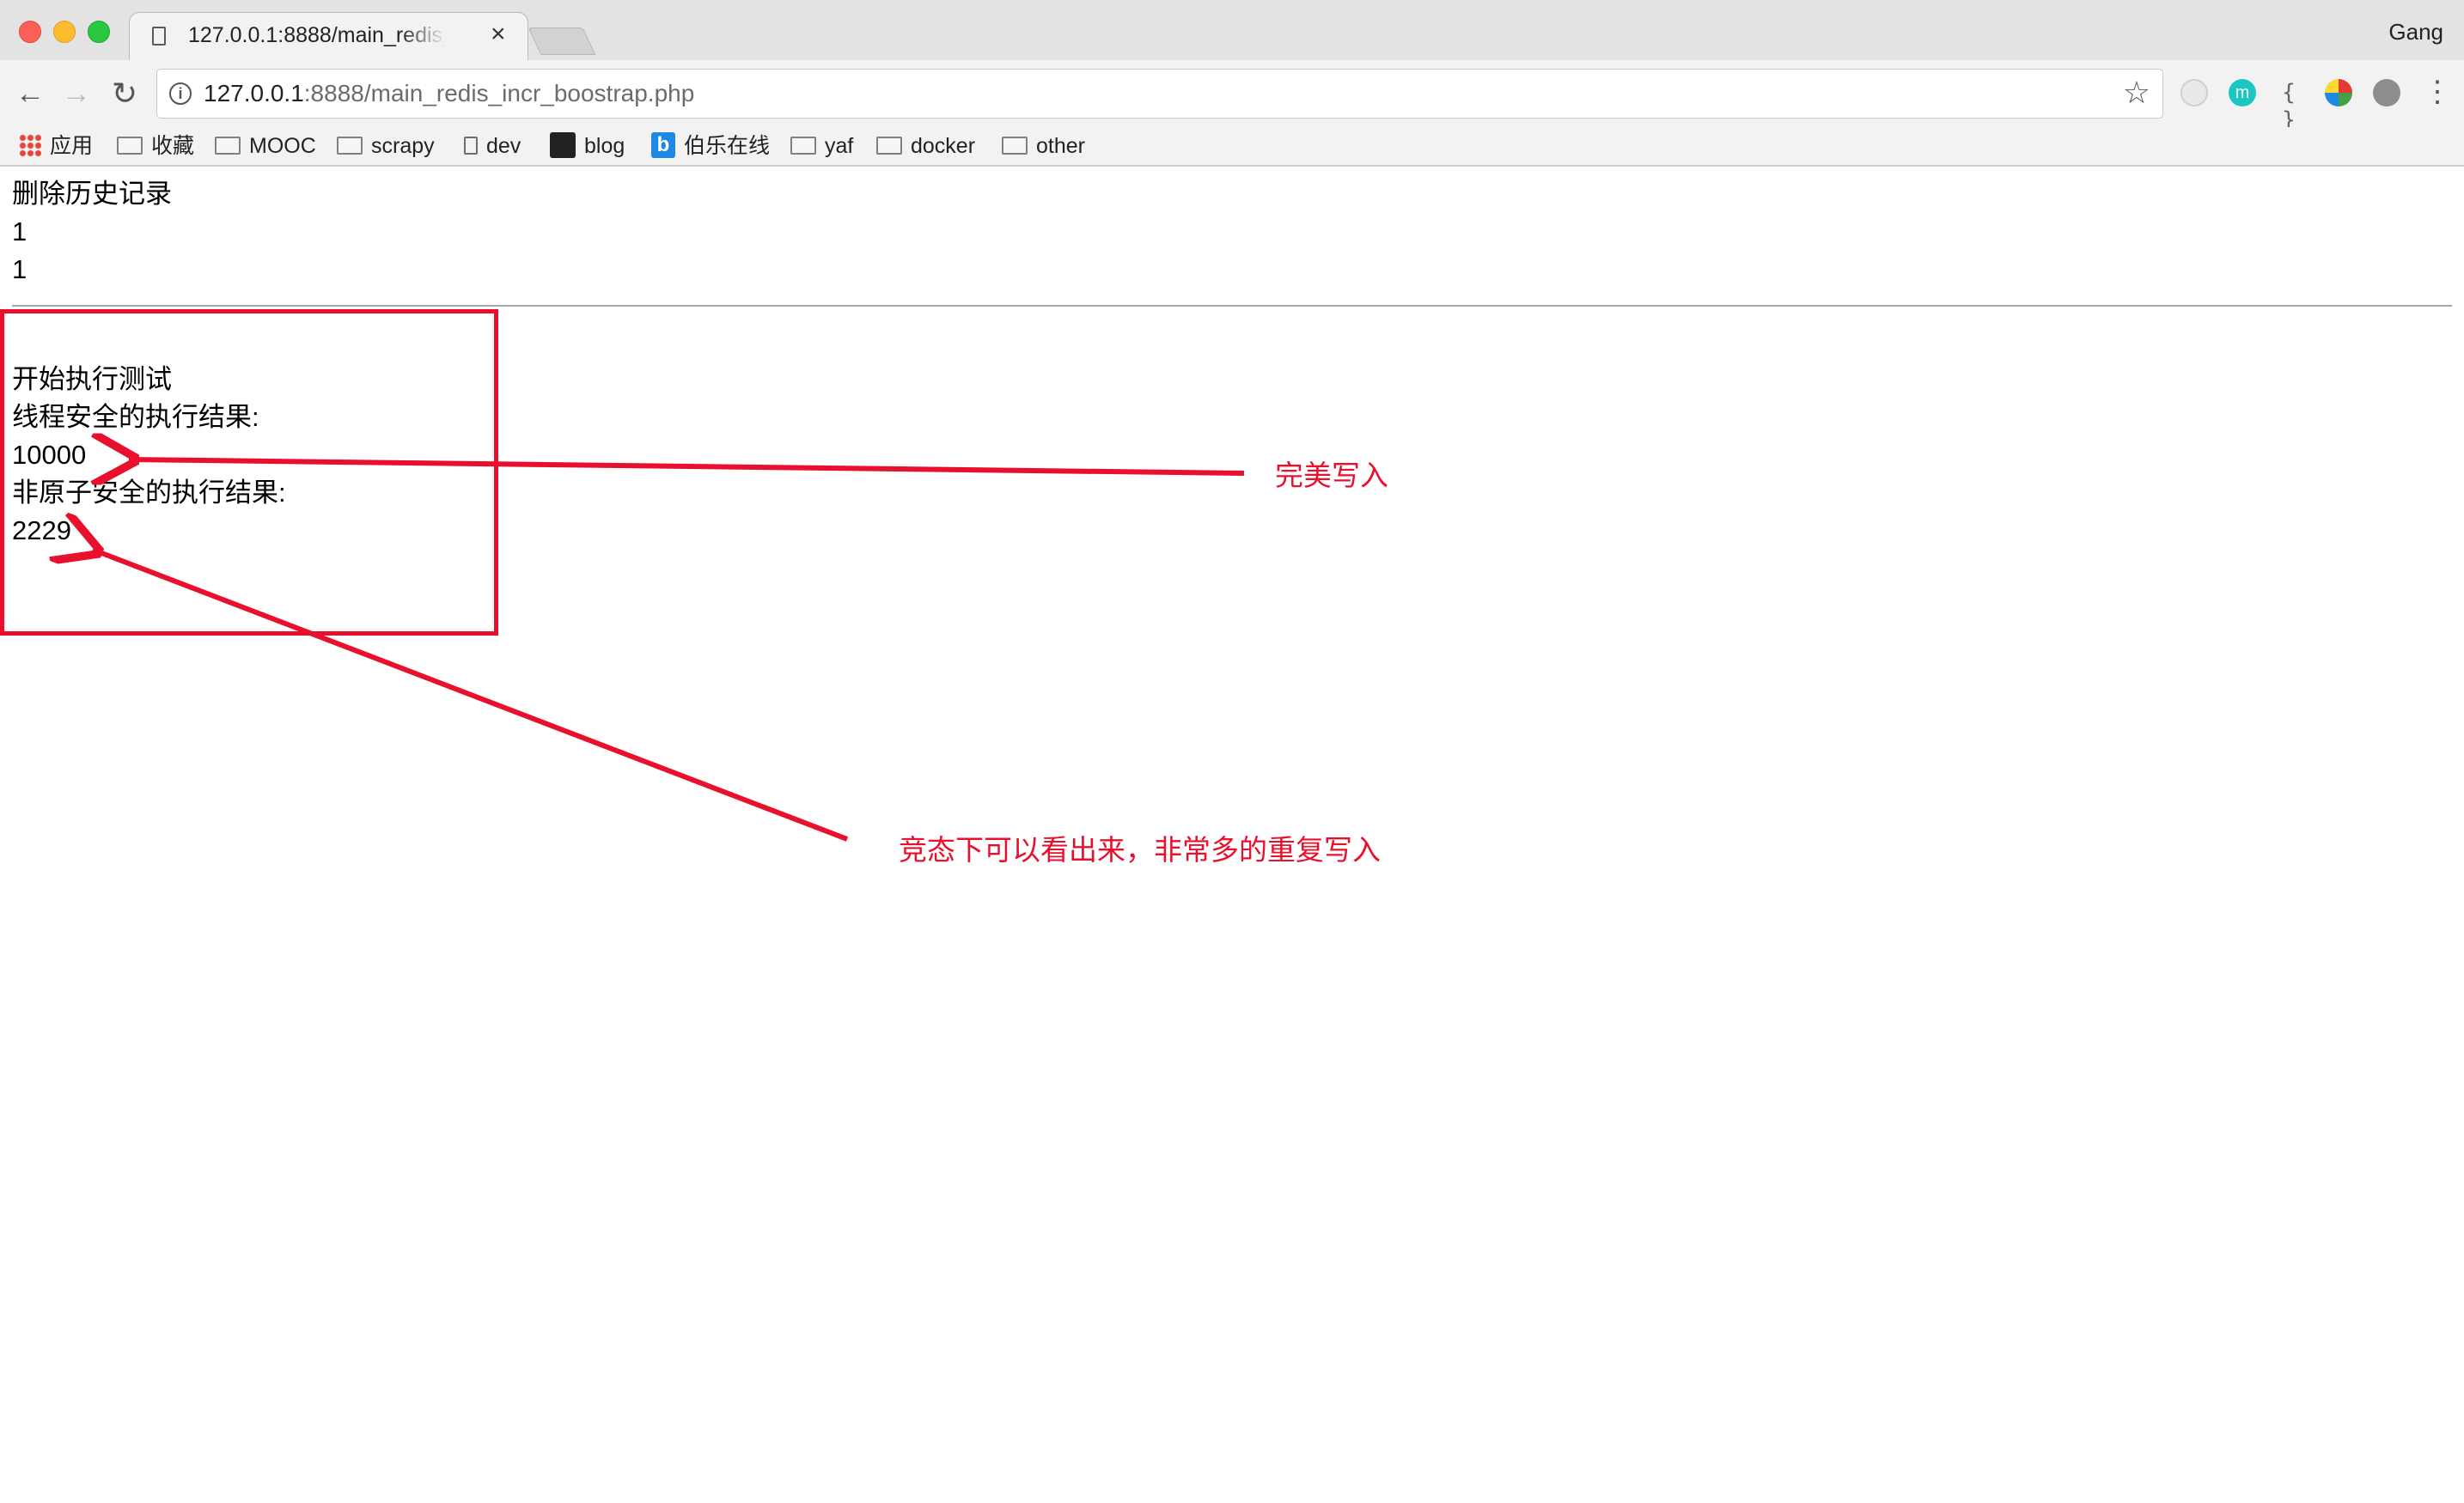  Describe the element at coordinates (471, 696) in the screenshot. I see `arrow-to-unsafe-result` at that location.